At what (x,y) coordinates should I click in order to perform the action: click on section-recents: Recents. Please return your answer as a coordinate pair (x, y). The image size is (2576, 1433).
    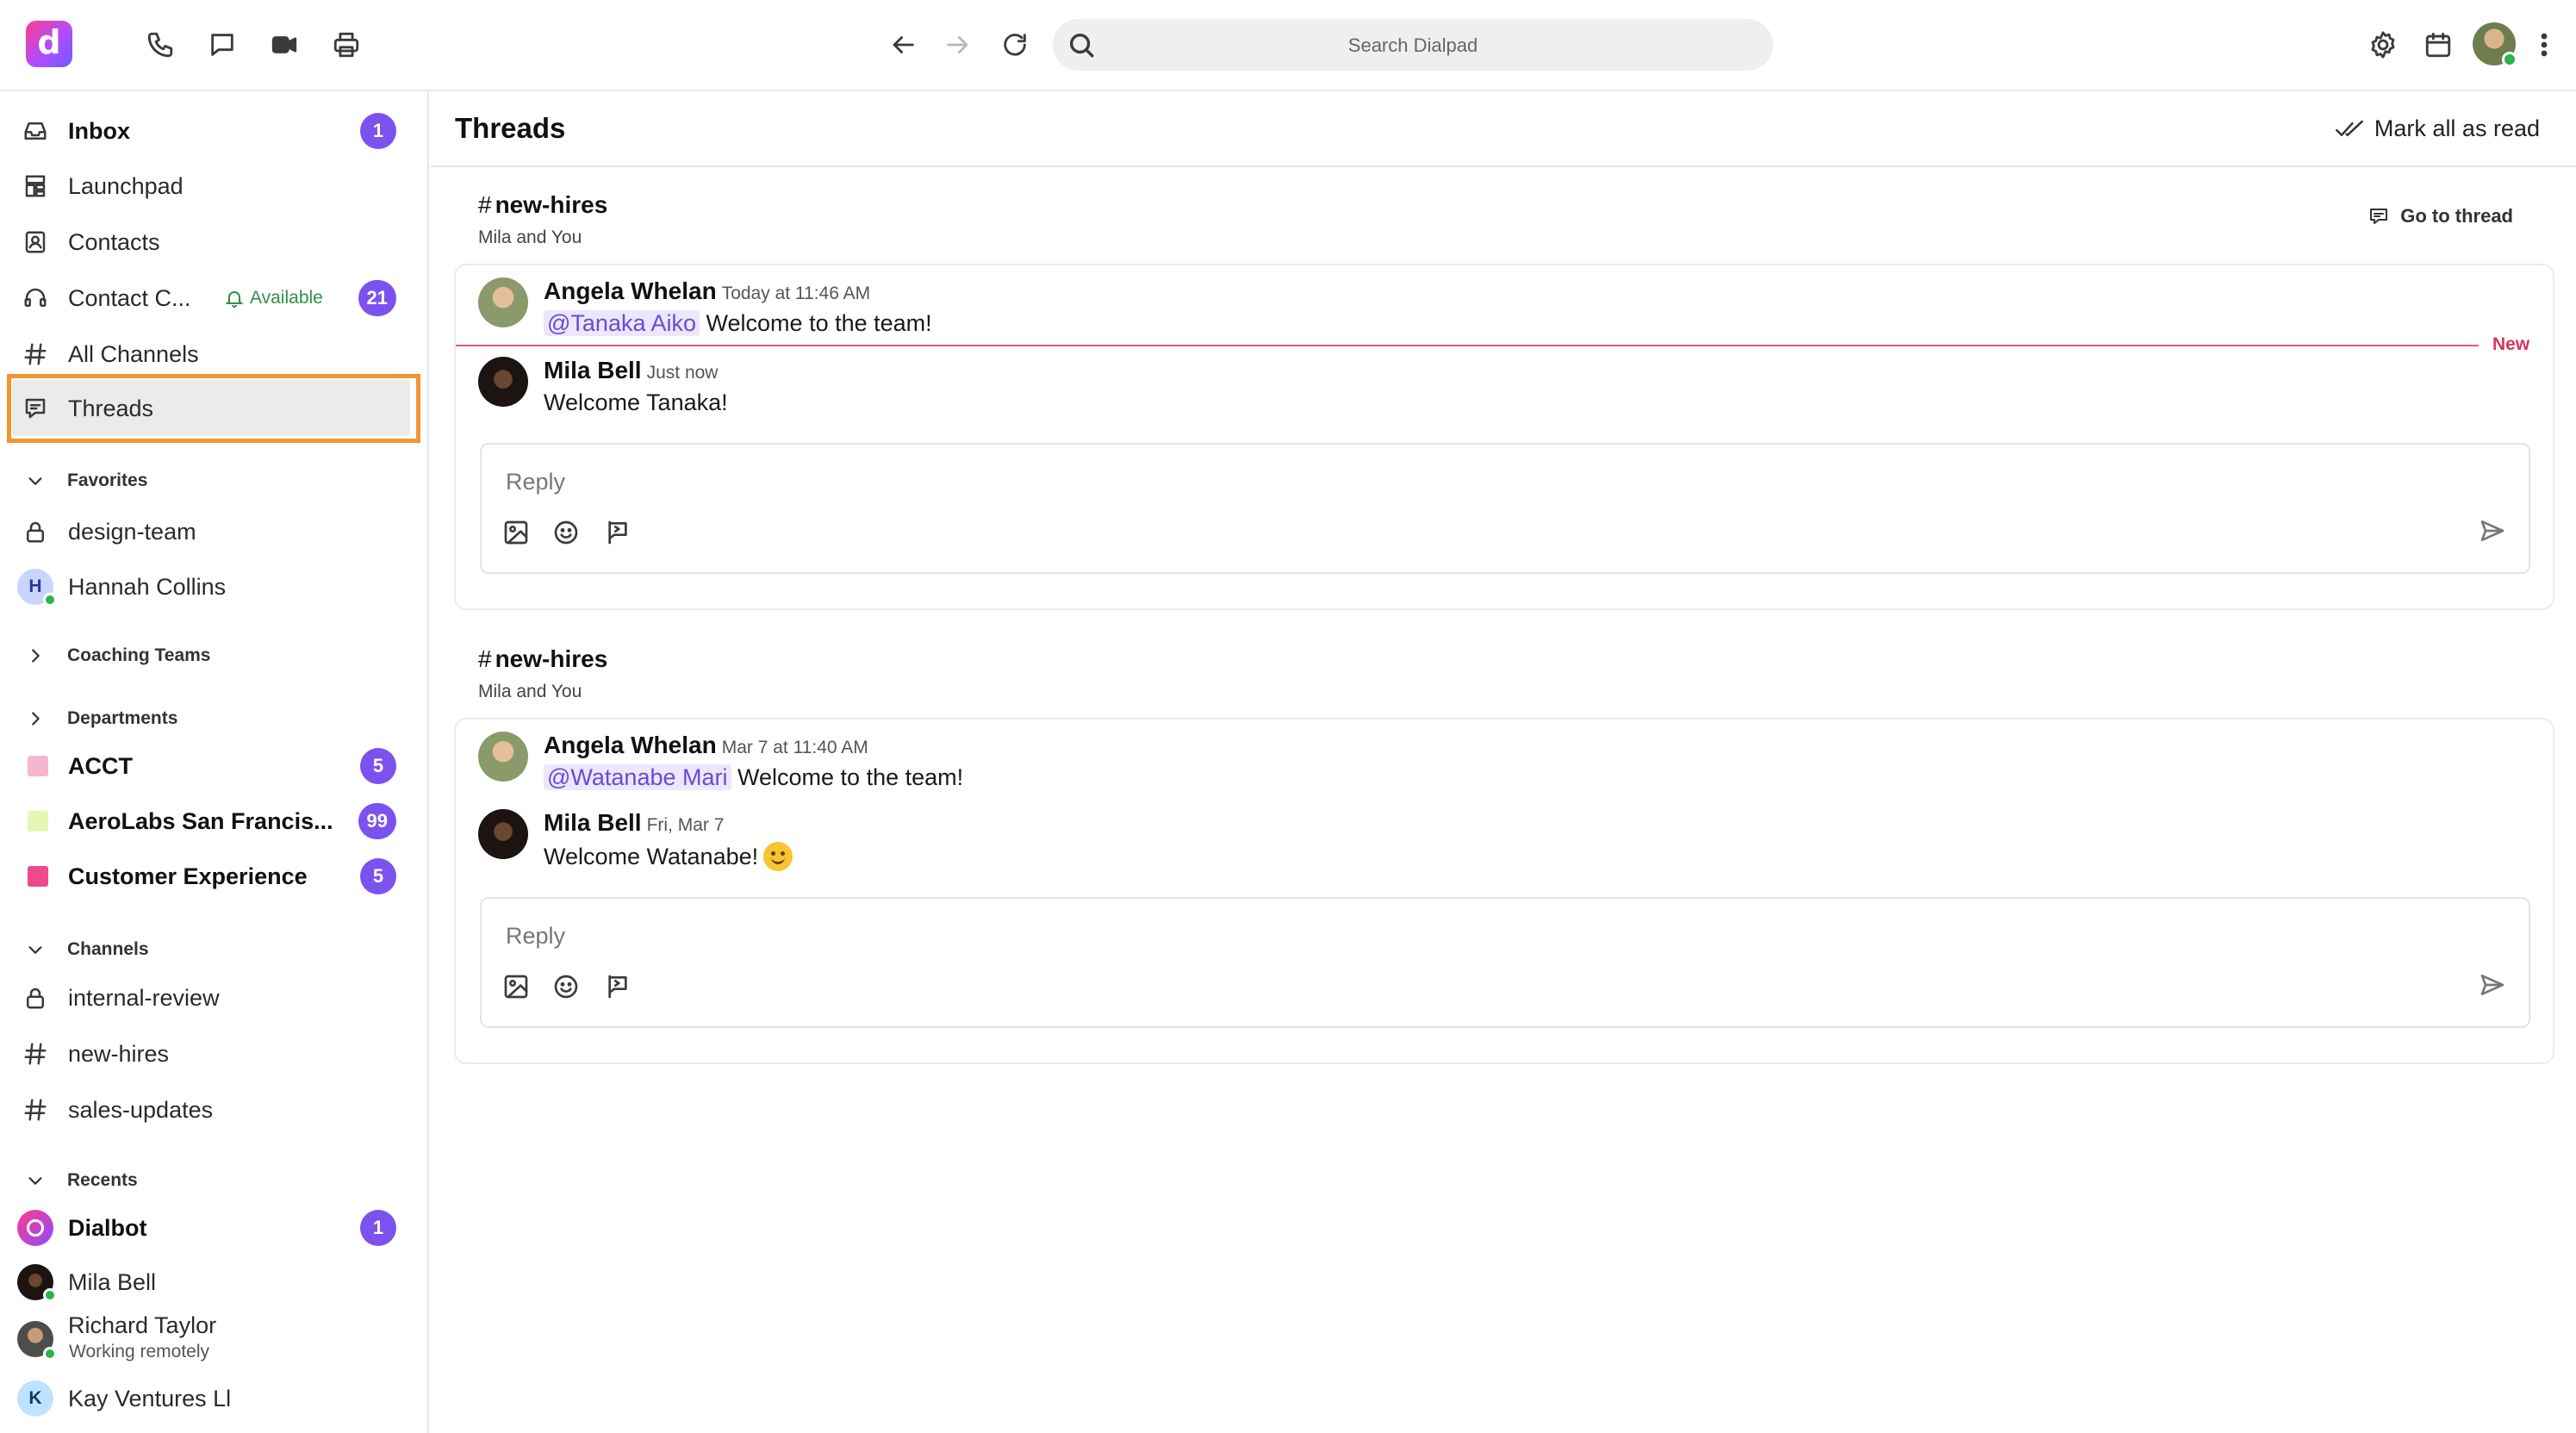
    Looking at the image, I should click on (82, 1180).